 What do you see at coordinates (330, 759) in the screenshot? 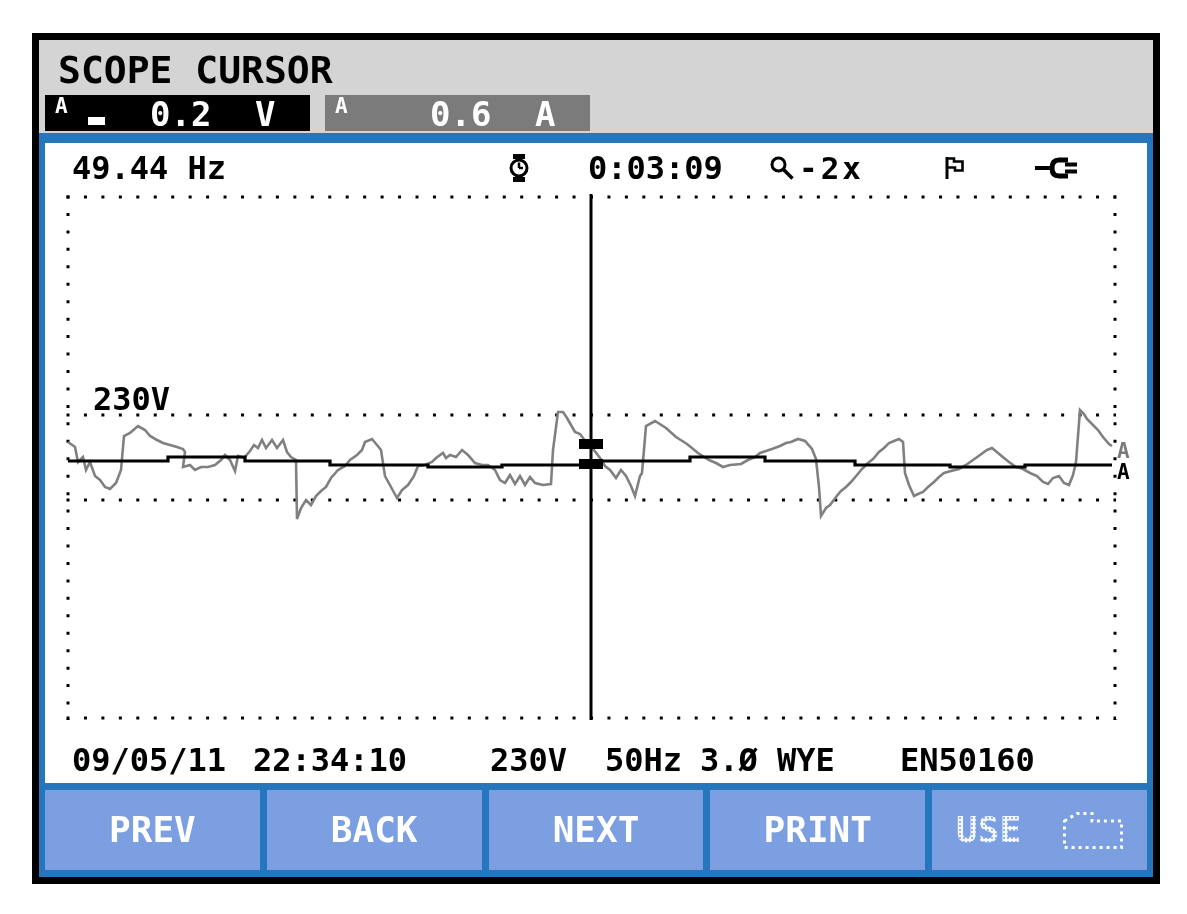
I see `time-text: 22:34:10` at bounding box center [330, 759].